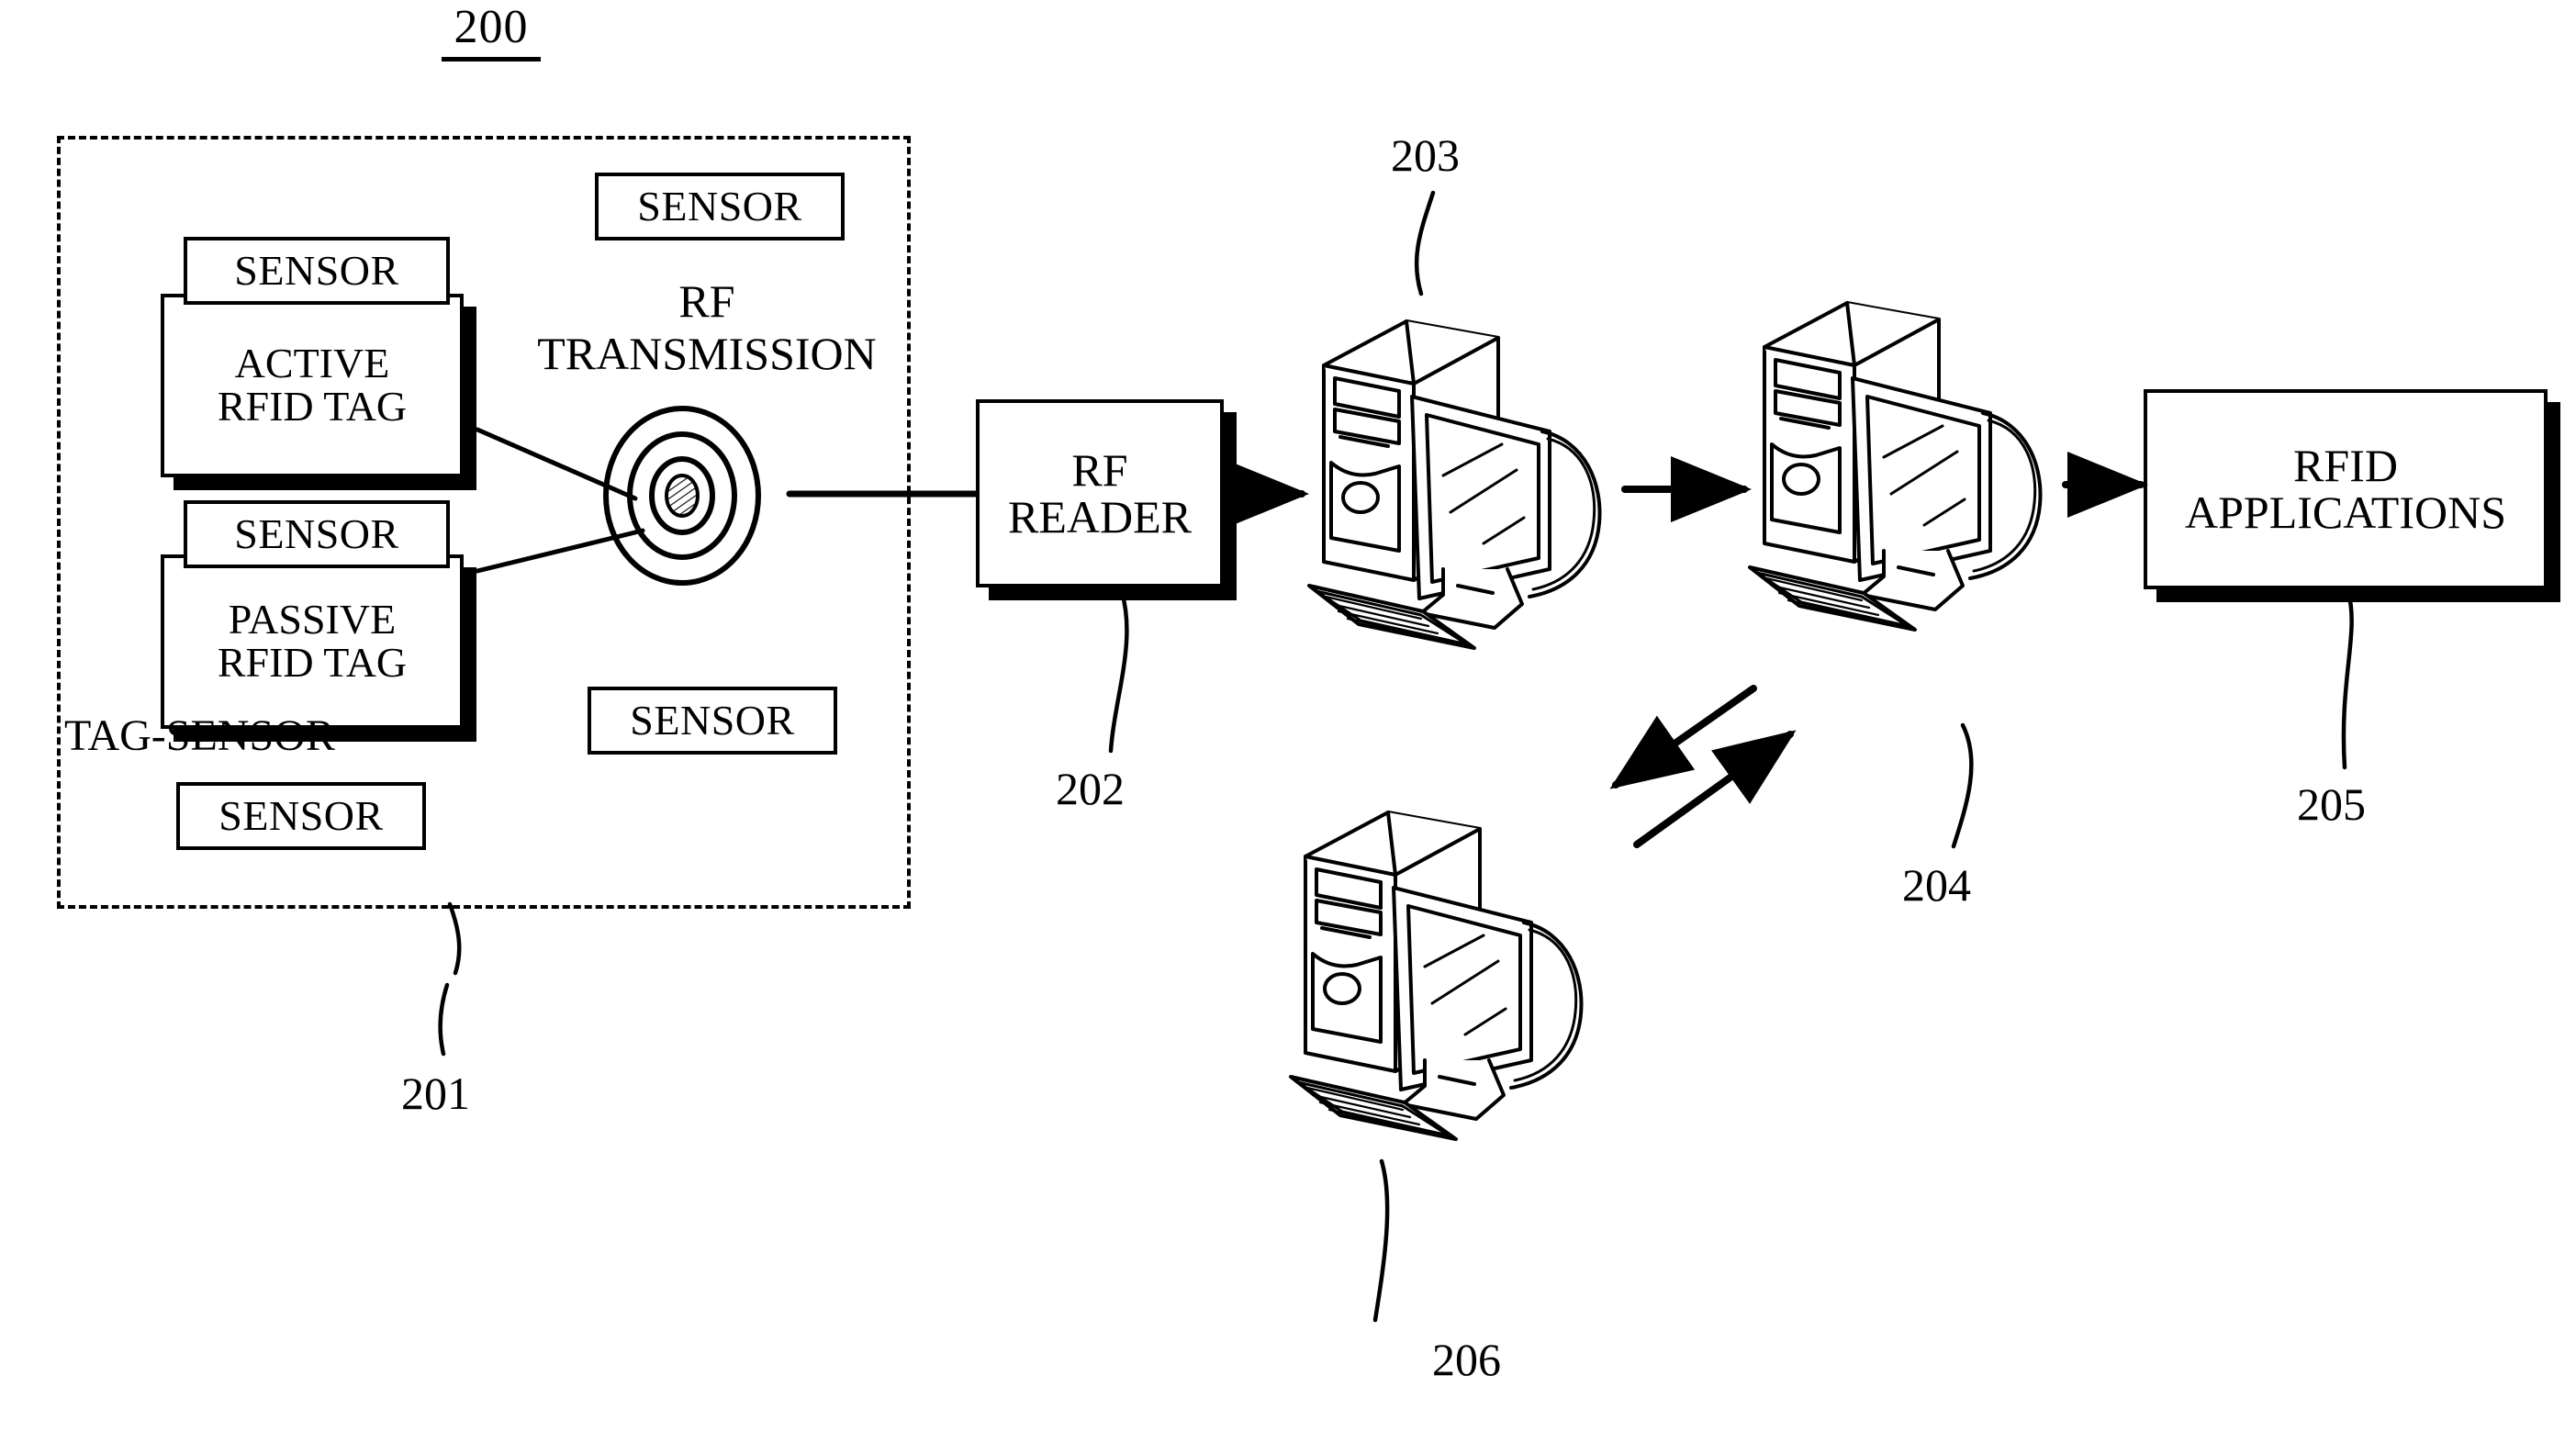 This screenshot has height=1443, width=2576. What do you see at coordinates (1425, 155) in the screenshot?
I see `reference-numeral-203: 203` at bounding box center [1425, 155].